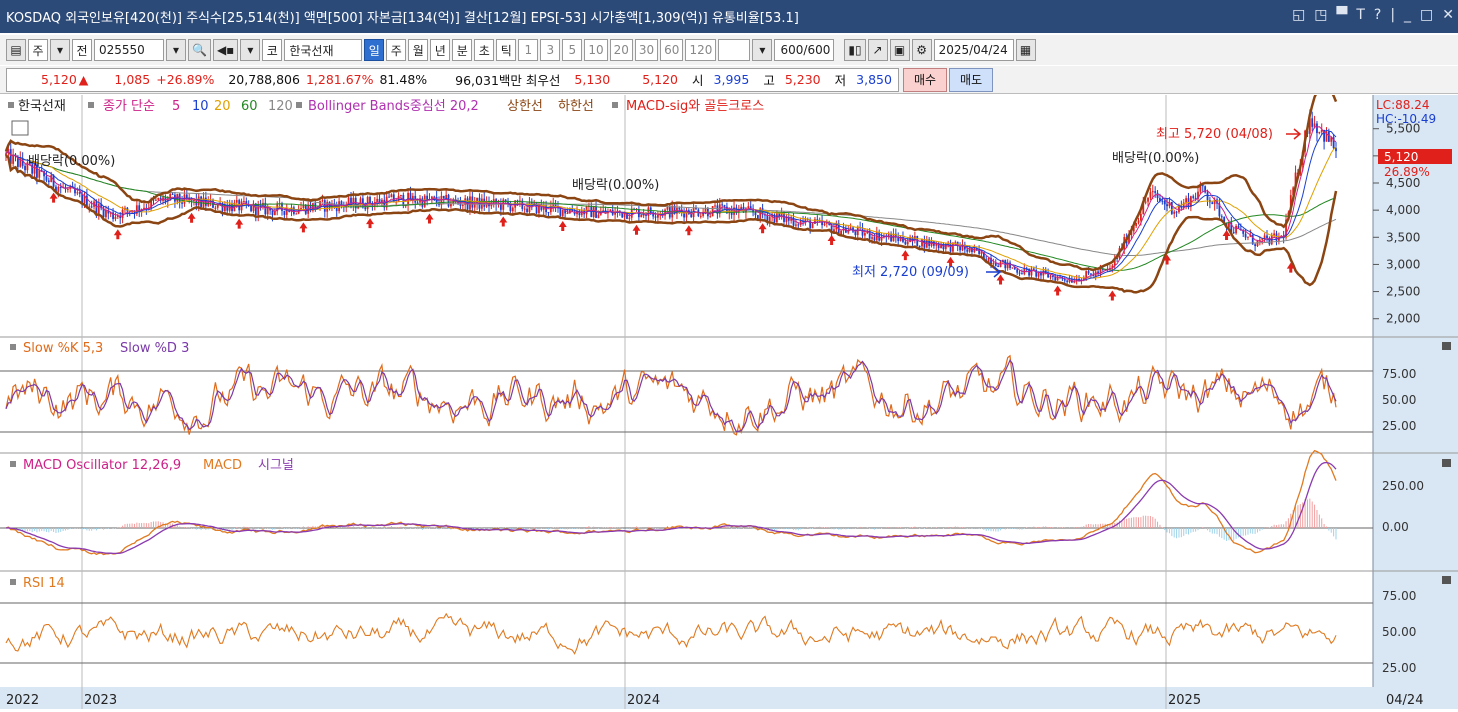 This screenshot has width=1458, height=712. Describe the element at coordinates (506, 50) in the screenshot. I see `tab-tick: 틱` at that location.